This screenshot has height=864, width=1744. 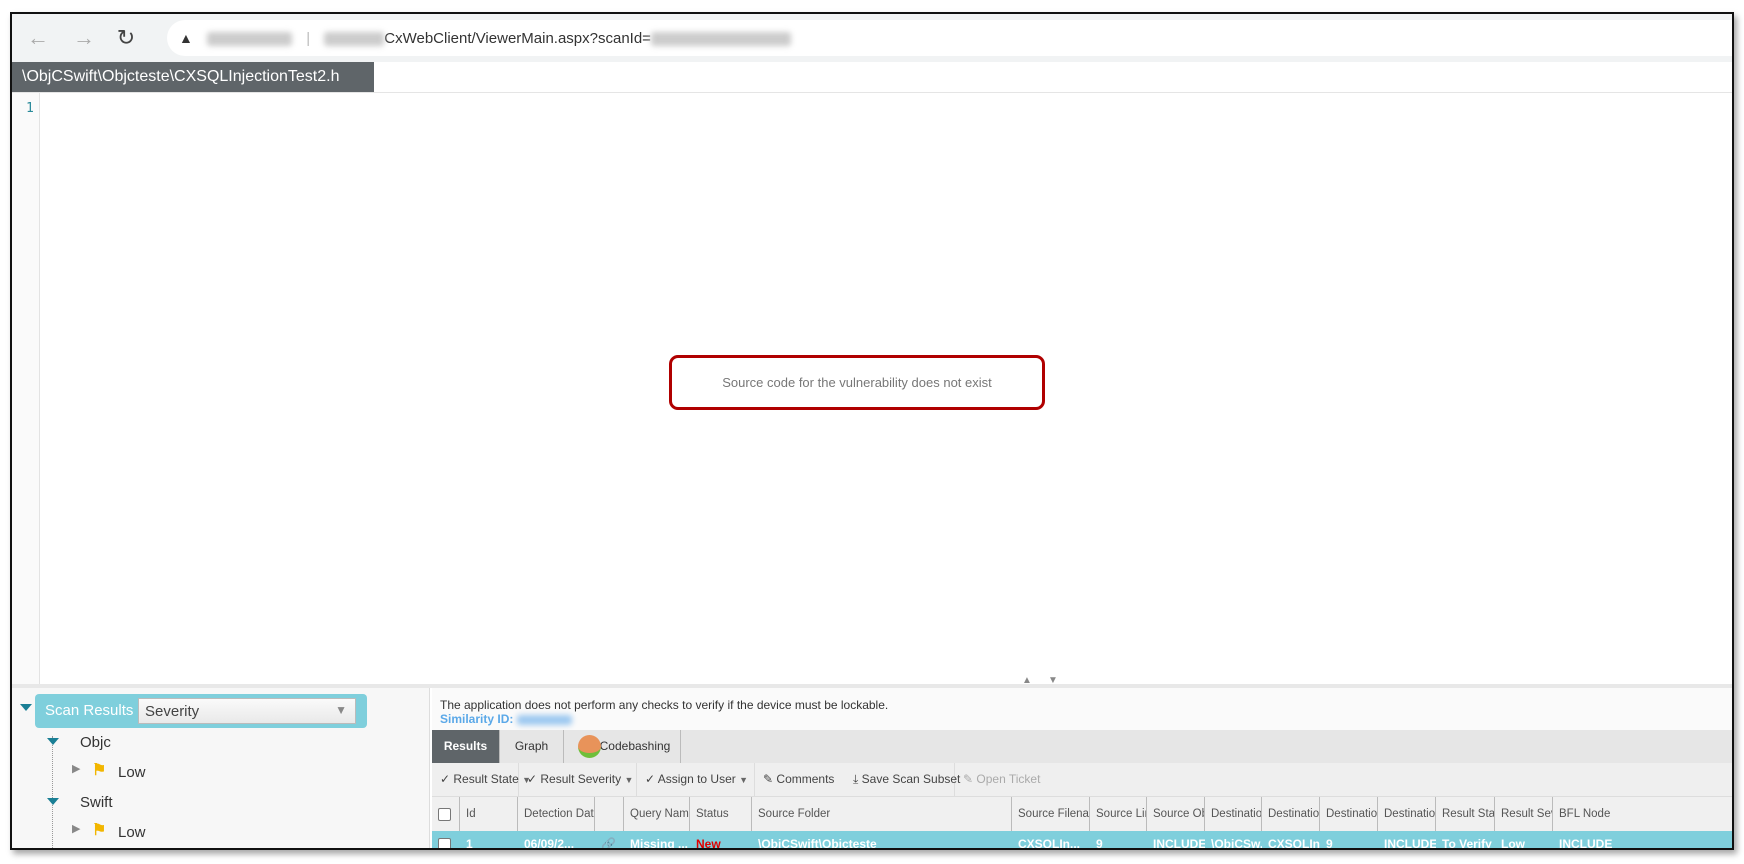 What do you see at coordinates (1008, 779) in the screenshot?
I see `label: Open Ticket` at bounding box center [1008, 779].